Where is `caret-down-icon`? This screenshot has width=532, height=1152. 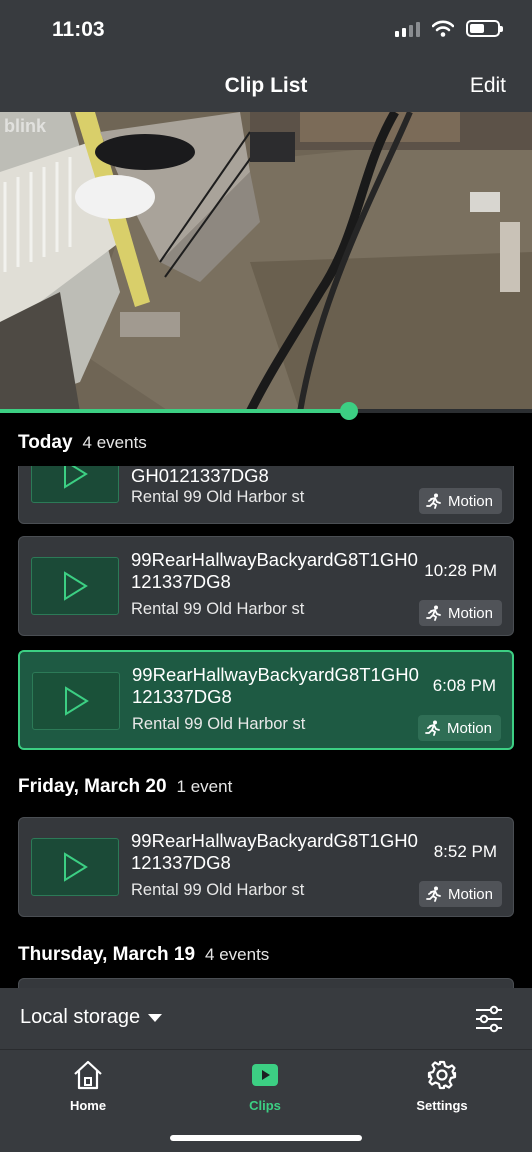 caret-down-icon is located at coordinates (155, 1017).